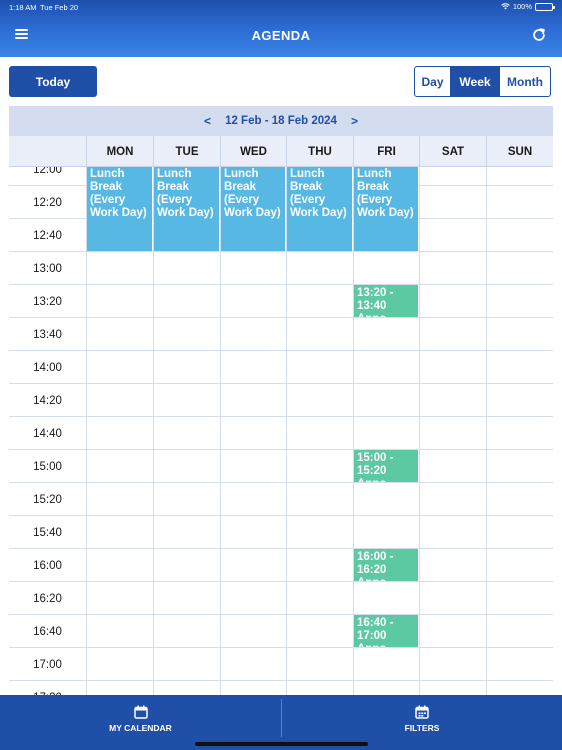 Image resolution: width=562 pixels, height=750 pixels. Describe the element at coordinates (354, 121) in the screenshot. I see `next-week-button: >` at that location.